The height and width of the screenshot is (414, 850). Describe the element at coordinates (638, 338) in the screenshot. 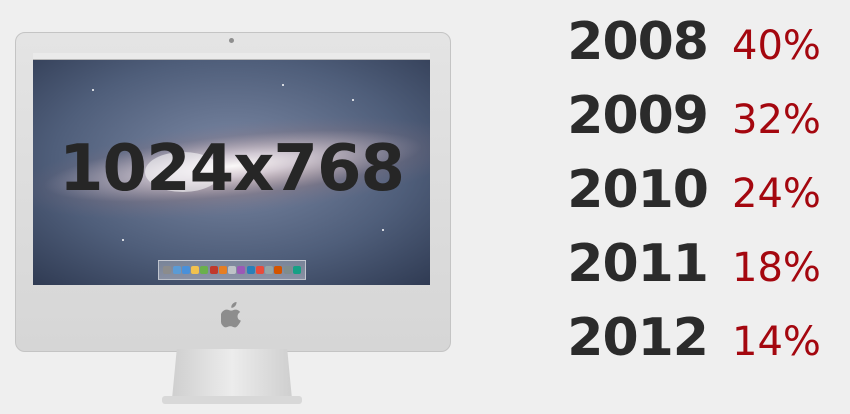

I see `year-label: 2012` at that location.